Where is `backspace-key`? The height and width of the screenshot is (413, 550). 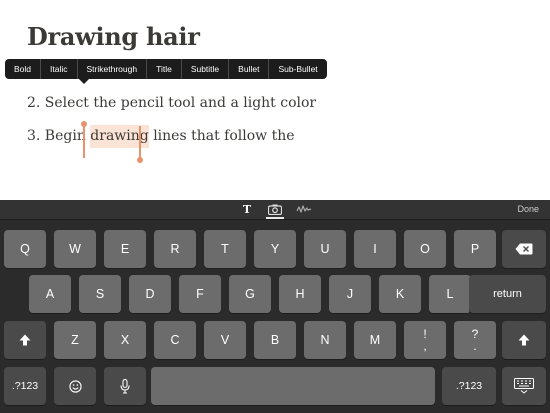 backspace-key is located at coordinates (524, 249).